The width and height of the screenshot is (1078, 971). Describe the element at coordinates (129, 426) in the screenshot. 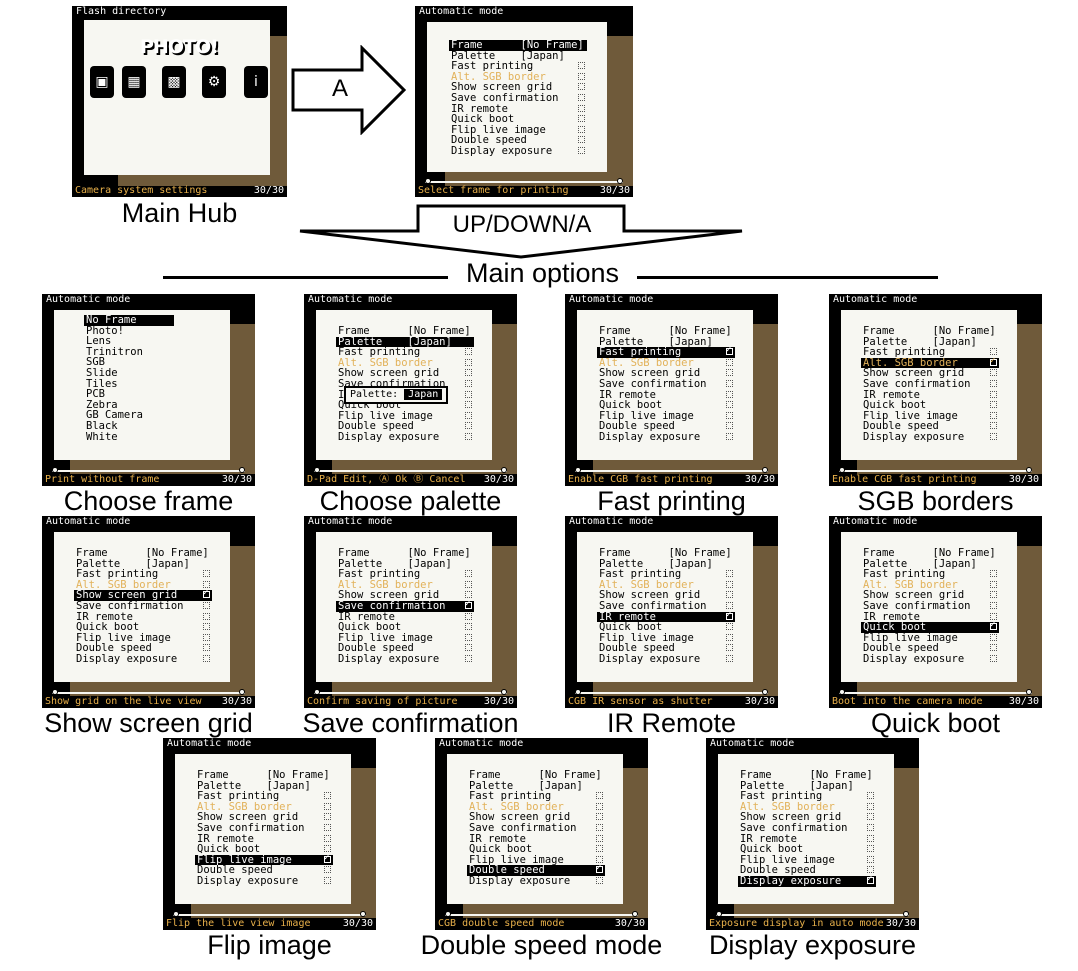

I see `frame-option: Black` at that location.